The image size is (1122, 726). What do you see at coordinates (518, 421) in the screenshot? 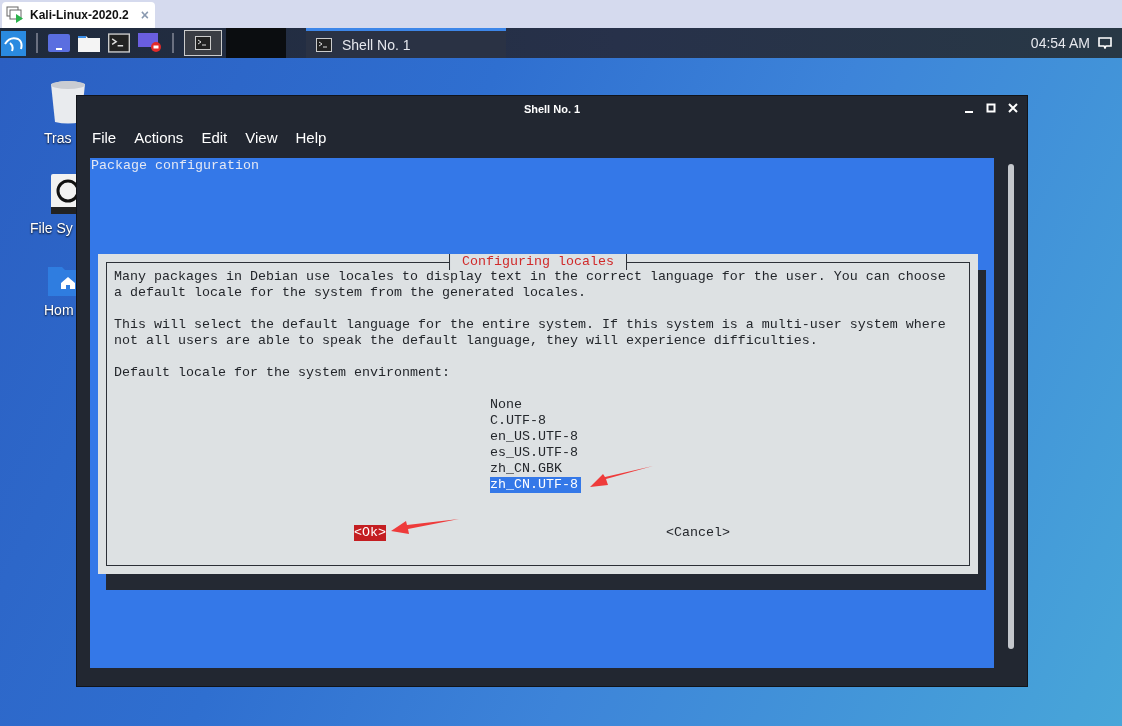
I see `locale-option: C.UTF-8` at bounding box center [518, 421].